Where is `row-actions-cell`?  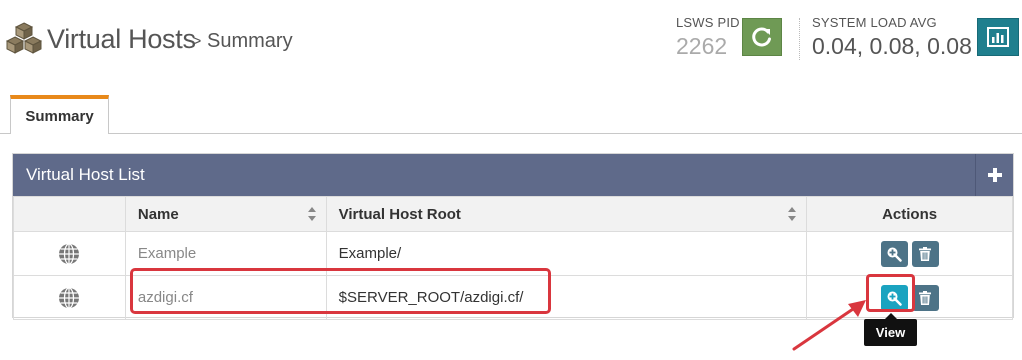 row-actions-cell is located at coordinates (909, 253).